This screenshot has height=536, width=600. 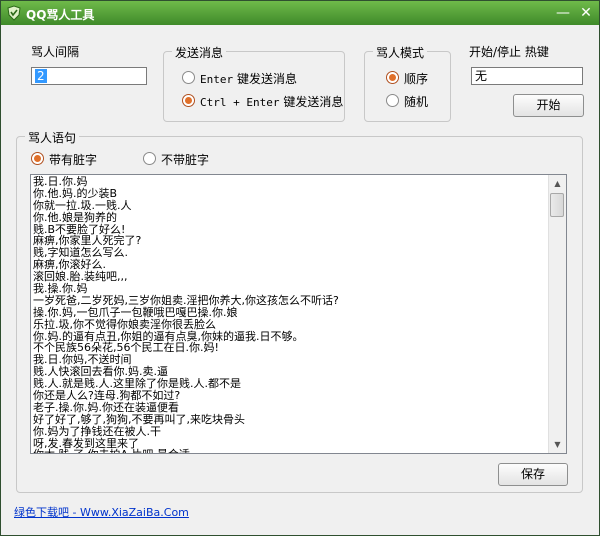 What do you see at coordinates (563, 13) in the screenshot?
I see `minimize-button: —` at bounding box center [563, 13].